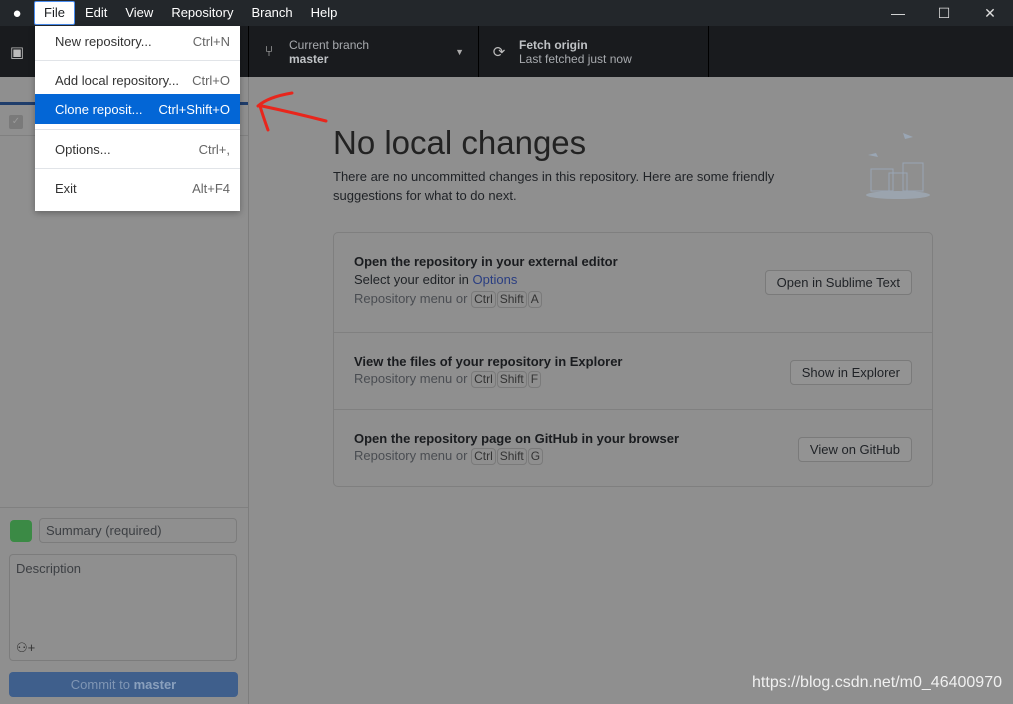 The width and height of the screenshot is (1013, 704). Describe the element at coordinates (16, 122) in the screenshot. I see `select-all-checkbox: ✓` at that location.